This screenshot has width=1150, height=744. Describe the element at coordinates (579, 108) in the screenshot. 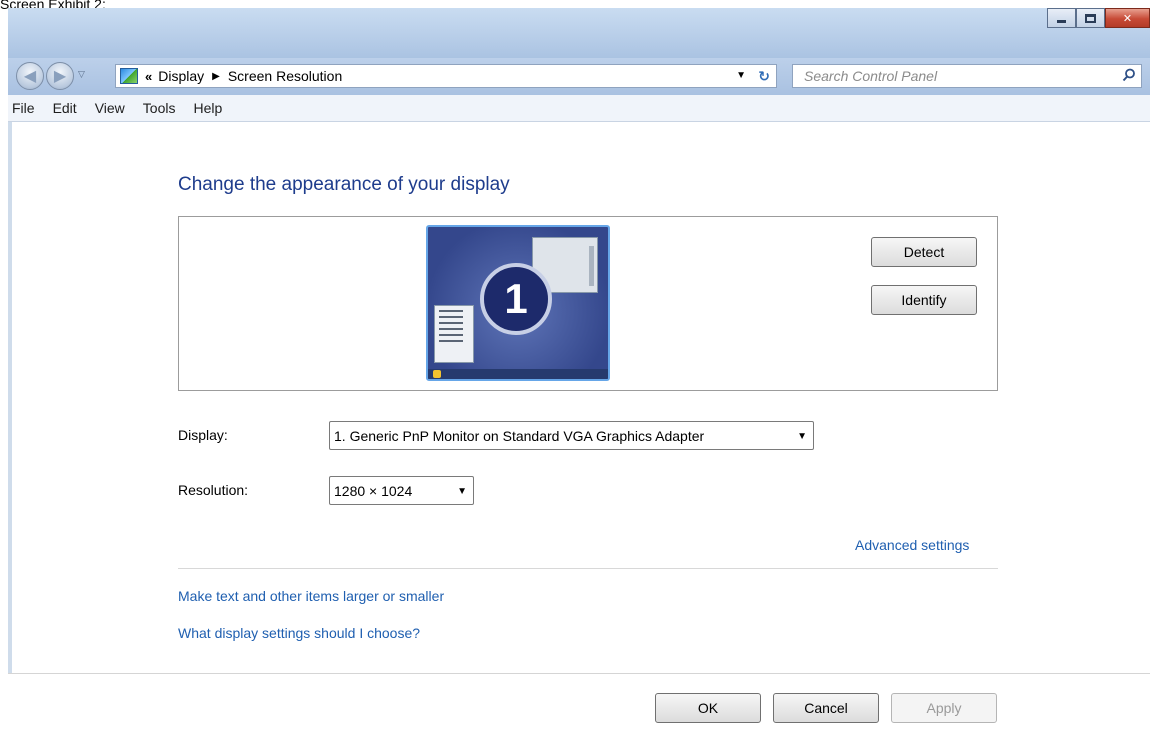

I see `menu-bar: File Edit View Tools Help` at that location.